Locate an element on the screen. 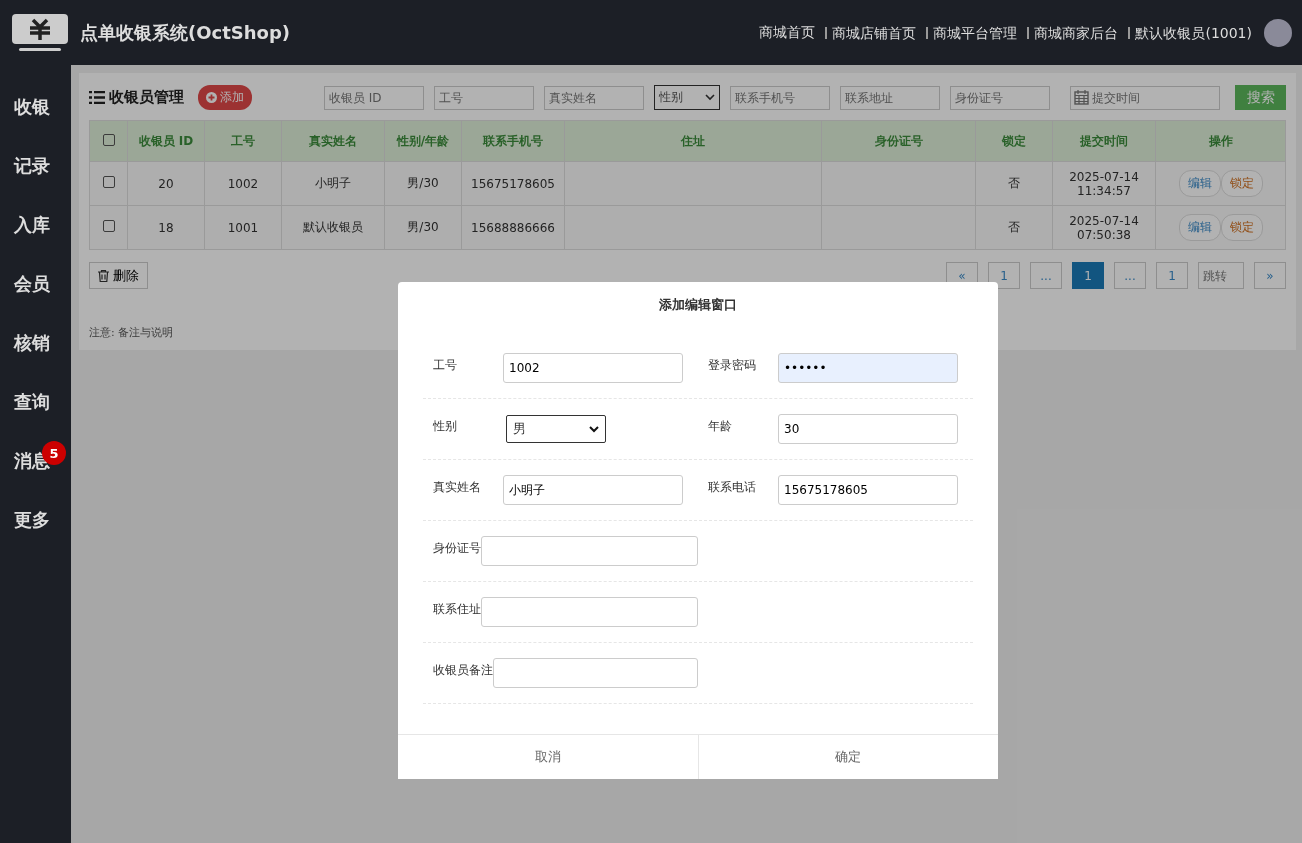 This screenshot has height=843, width=1302. avatar is located at coordinates (1278, 32).